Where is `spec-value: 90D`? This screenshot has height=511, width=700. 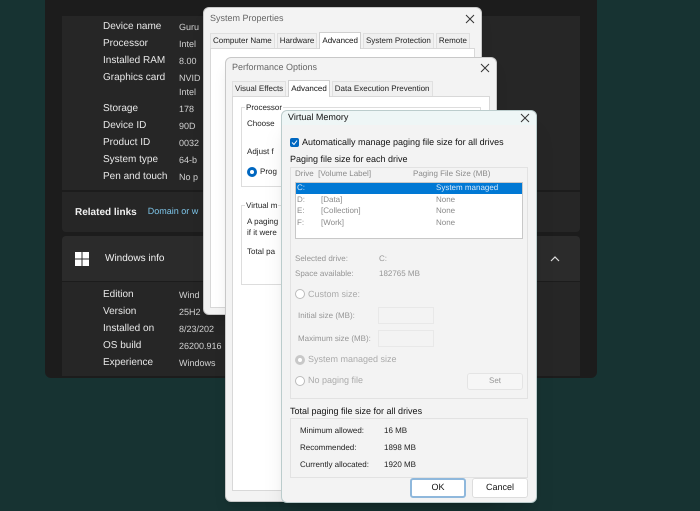
spec-value: 90D is located at coordinates (187, 126).